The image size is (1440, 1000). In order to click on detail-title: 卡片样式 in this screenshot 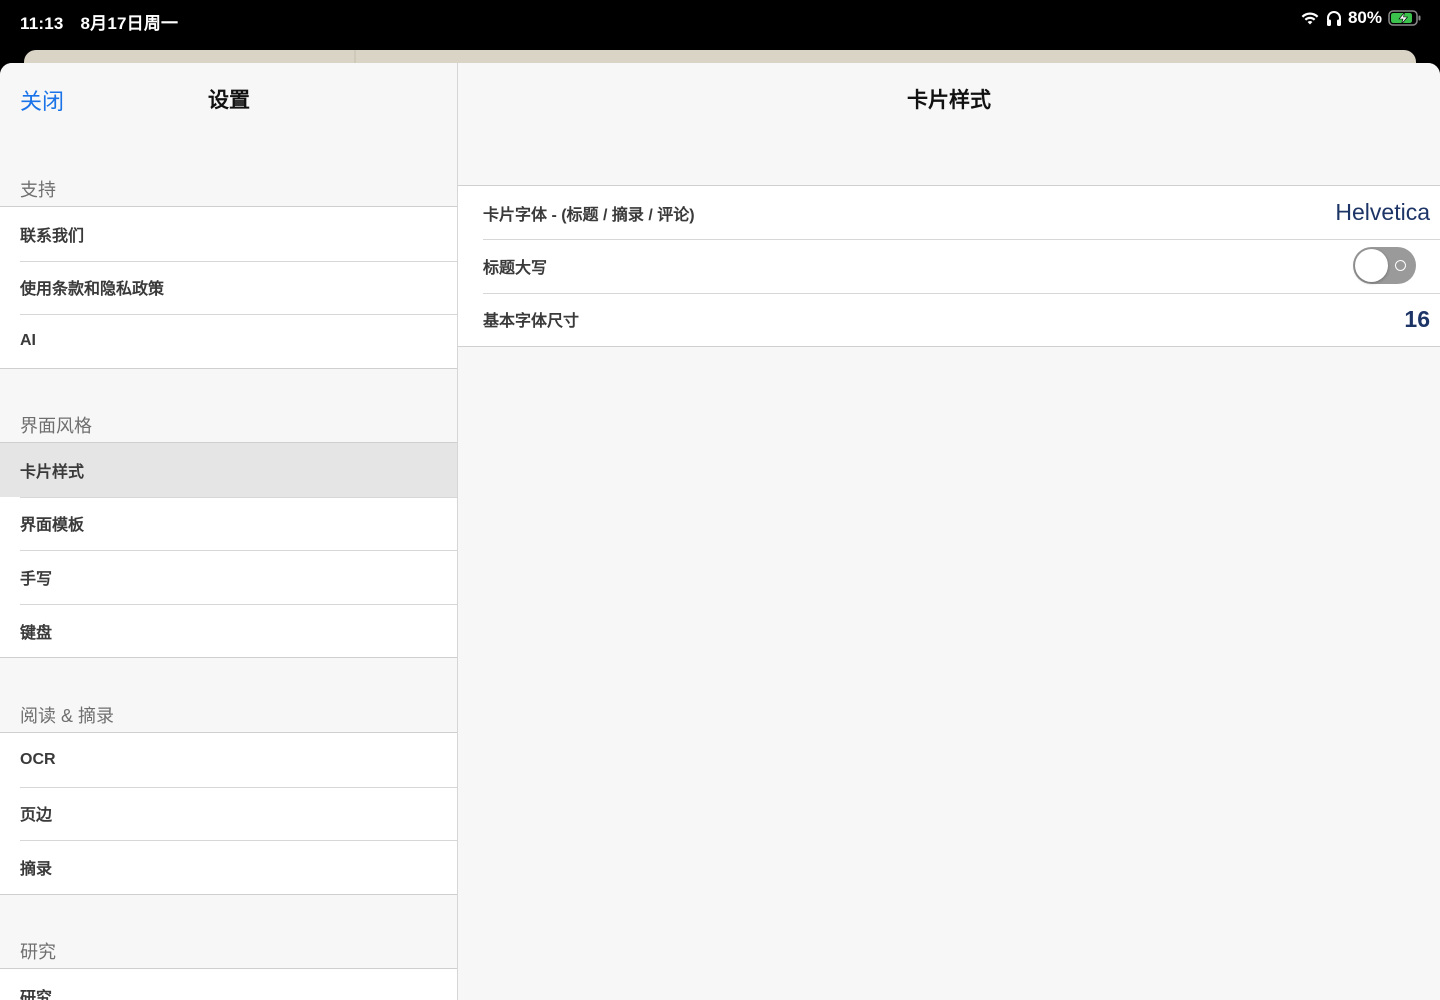, I will do `click(949, 100)`.